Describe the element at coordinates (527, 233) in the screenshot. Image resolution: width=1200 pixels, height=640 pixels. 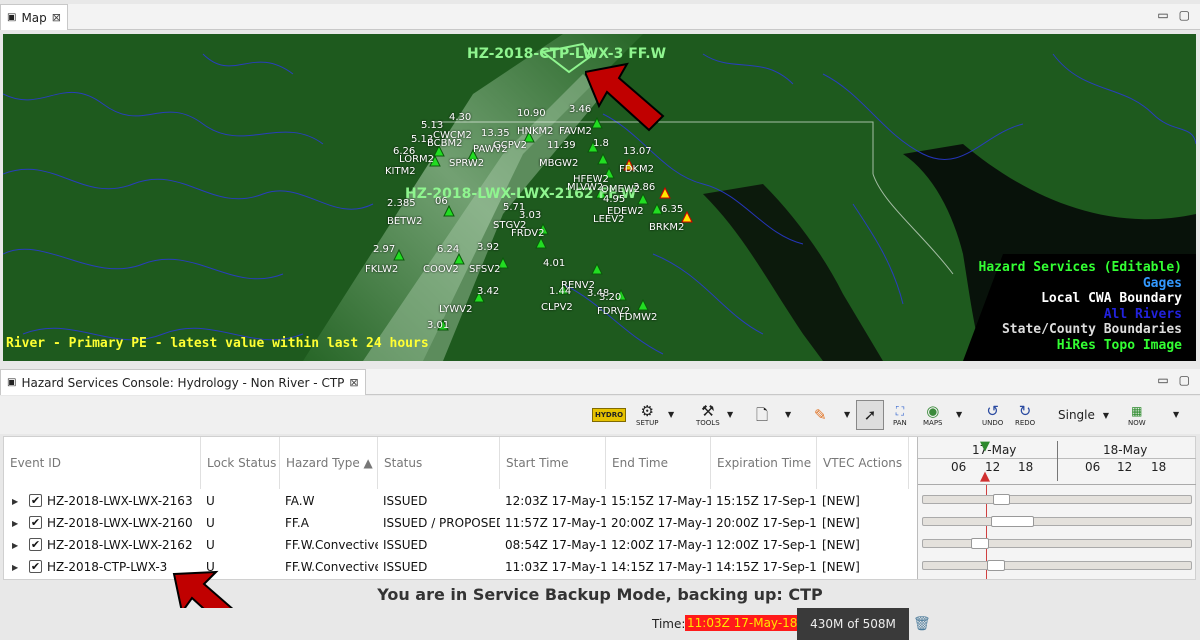
I see `gage-label: FRDV2` at that location.